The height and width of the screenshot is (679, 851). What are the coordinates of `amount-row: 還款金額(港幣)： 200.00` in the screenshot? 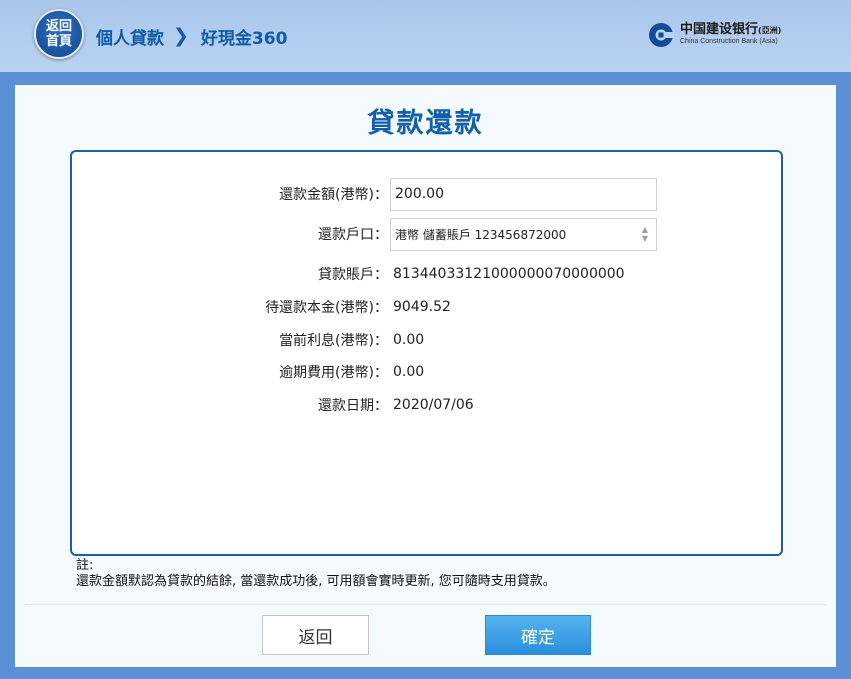 It's located at (426, 194).